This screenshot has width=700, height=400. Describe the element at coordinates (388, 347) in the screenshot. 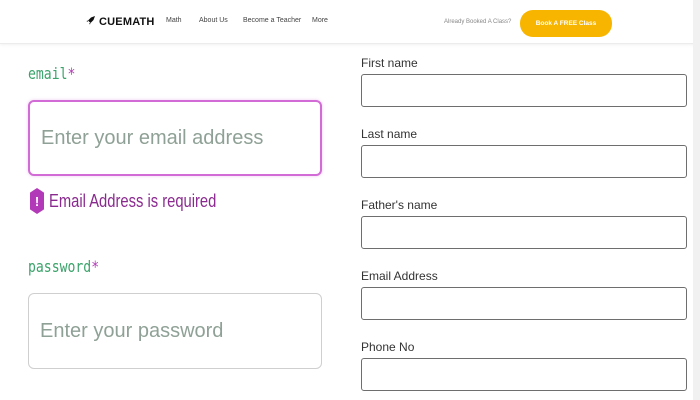

I see `phone-no-label: Phone No` at that location.